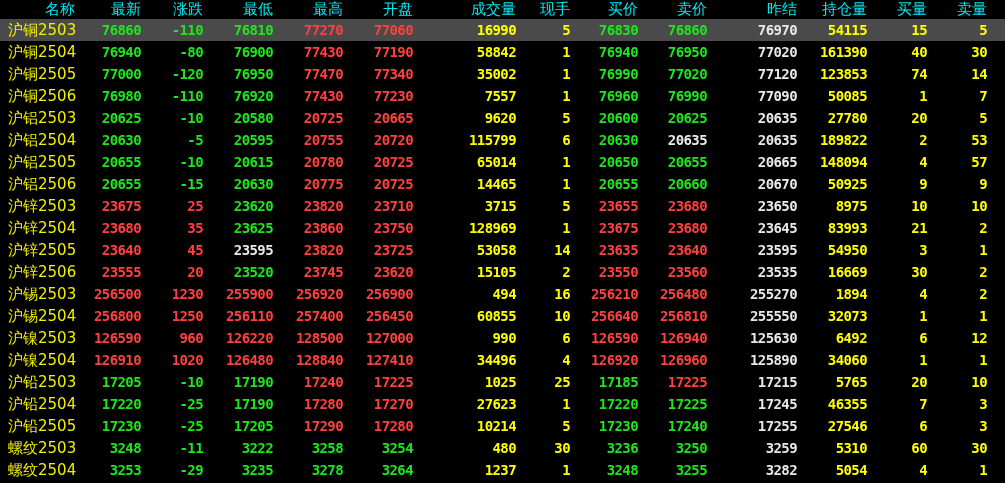 Image resolution: width=1005 pixels, height=483 pixels. I want to click on table-cell-text: 23620, so click(253, 206).